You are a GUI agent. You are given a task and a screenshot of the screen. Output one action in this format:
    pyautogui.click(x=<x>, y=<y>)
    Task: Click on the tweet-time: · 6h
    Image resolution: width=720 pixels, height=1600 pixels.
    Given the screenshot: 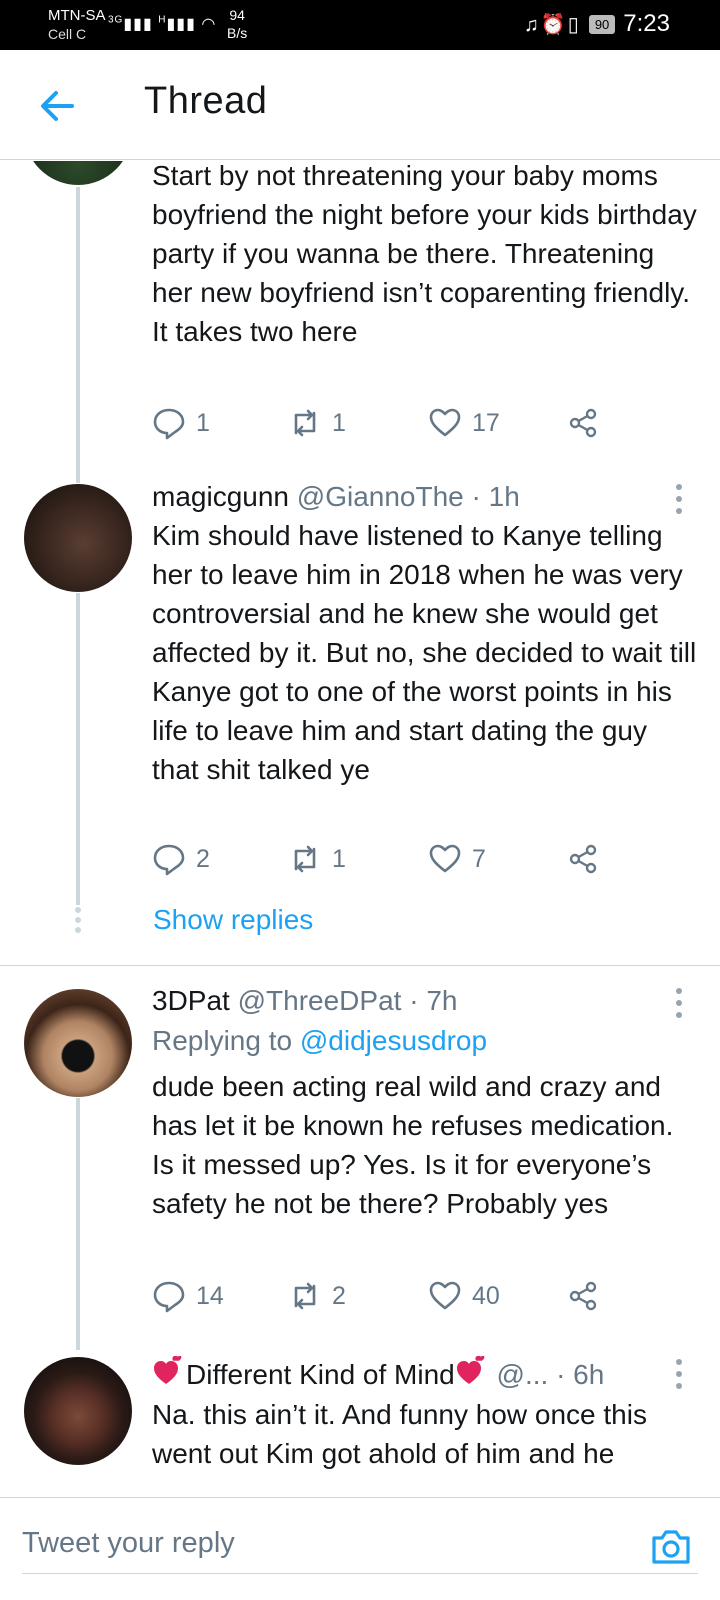 What is the action you would take?
    pyautogui.click(x=580, y=1374)
    